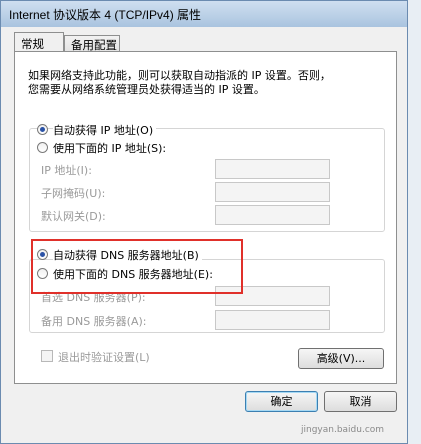  I want to click on ok-button: 确定, so click(281, 401).